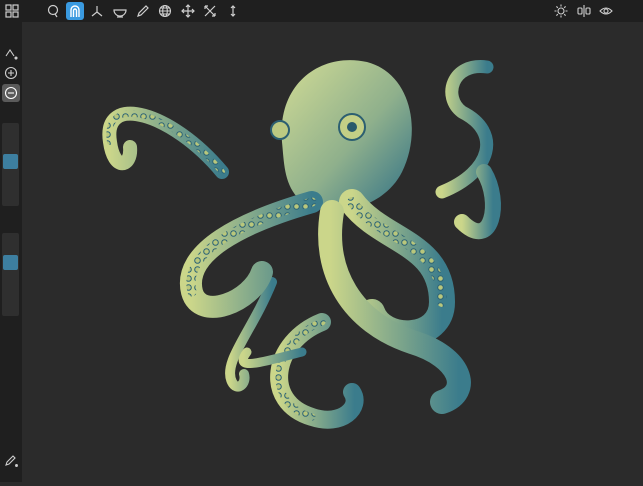 The width and height of the screenshot is (643, 486). I want to click on brush-strength-slider, so click(10, 274).